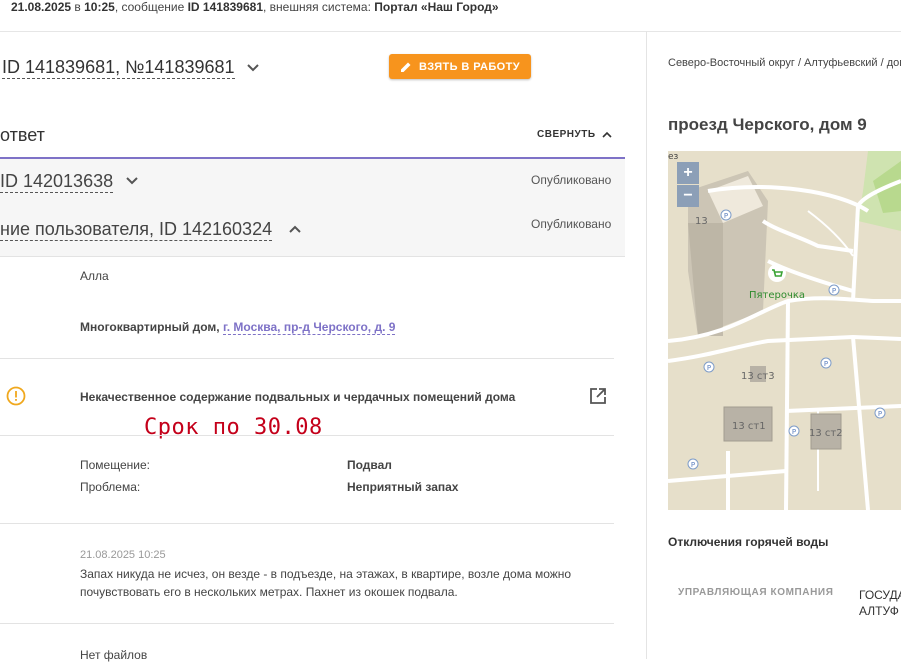 The height and width of the screenshot is (662, 901). Describe the element at coordinates (688, 173) in the screenshot. I see `map-zoom-in-button: +` at that location.